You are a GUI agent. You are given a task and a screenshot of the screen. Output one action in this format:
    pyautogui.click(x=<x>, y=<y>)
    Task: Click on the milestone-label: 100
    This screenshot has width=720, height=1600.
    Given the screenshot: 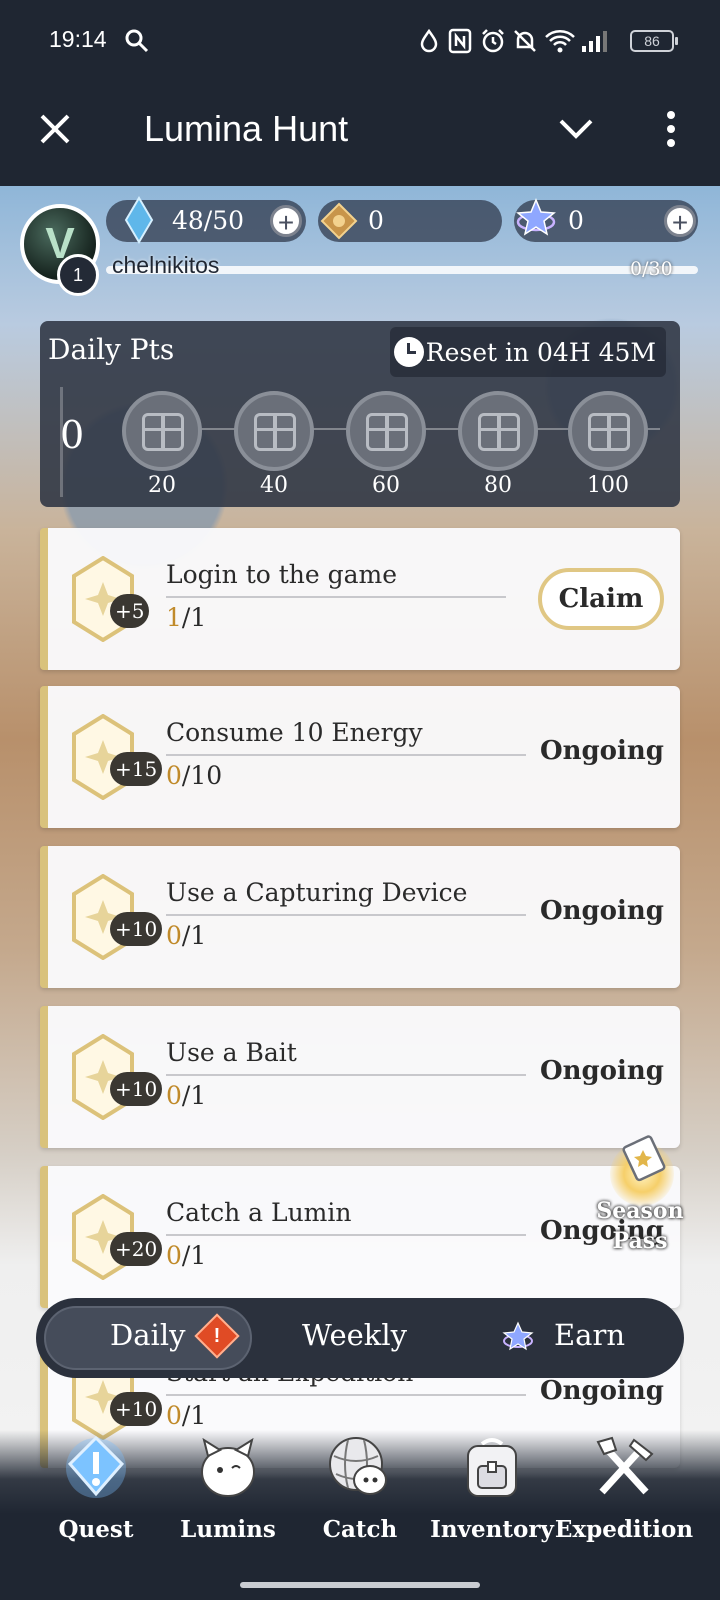 What is the action you would take?
    pyautogui.click(x=608, y=485)
    